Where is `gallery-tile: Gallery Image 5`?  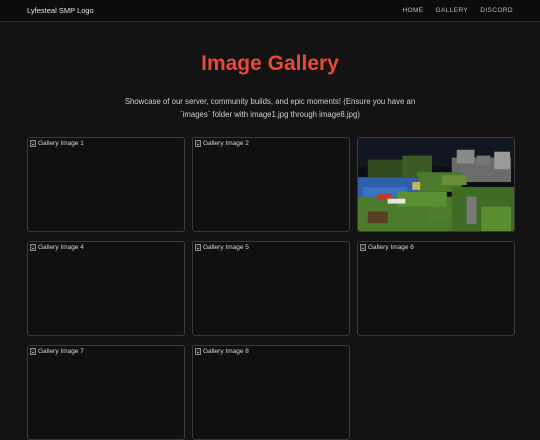
gallery-tile: Gallery Image 5 is located at coordinates (271, 288).